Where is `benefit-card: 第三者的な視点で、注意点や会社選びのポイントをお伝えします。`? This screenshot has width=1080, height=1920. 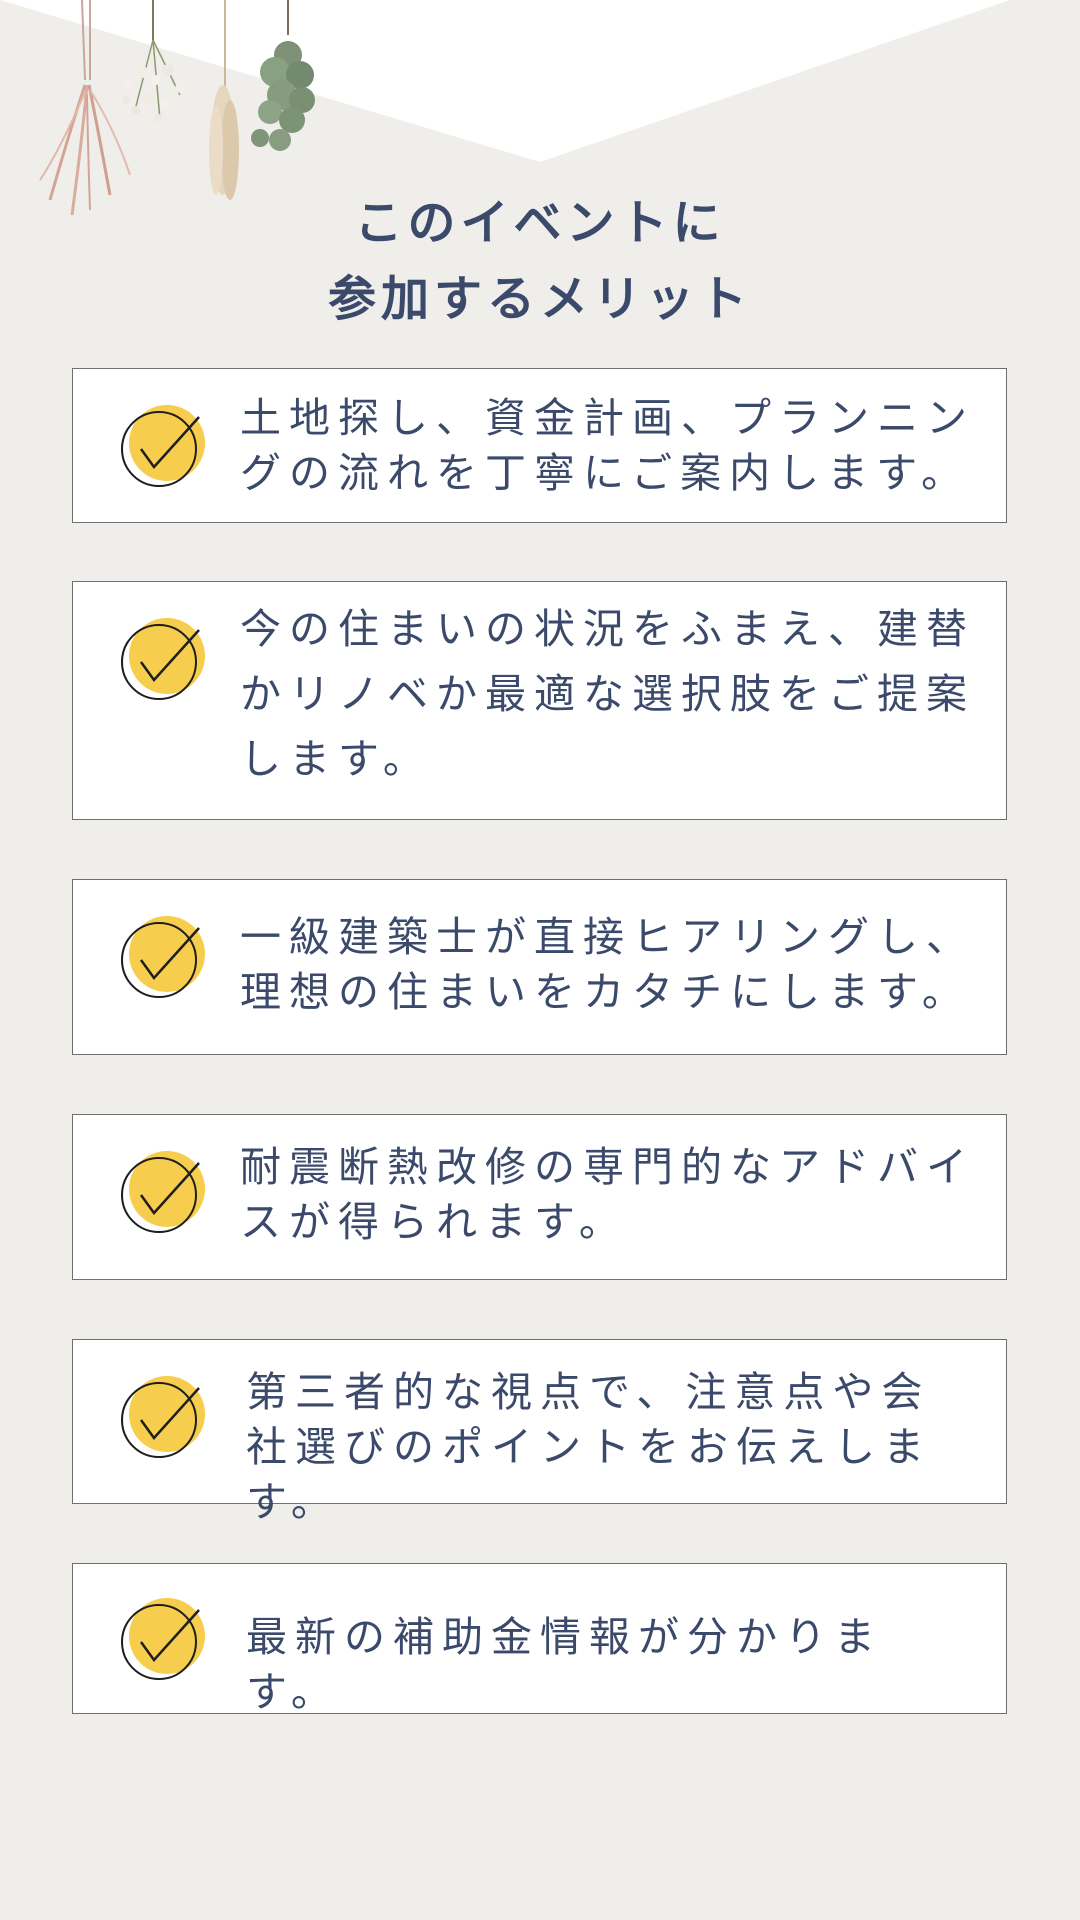
benefit-card: 第三者的な視点で、注意点や会社選びのポイントをお伝えします。 is located at coordinates (539, 1432).